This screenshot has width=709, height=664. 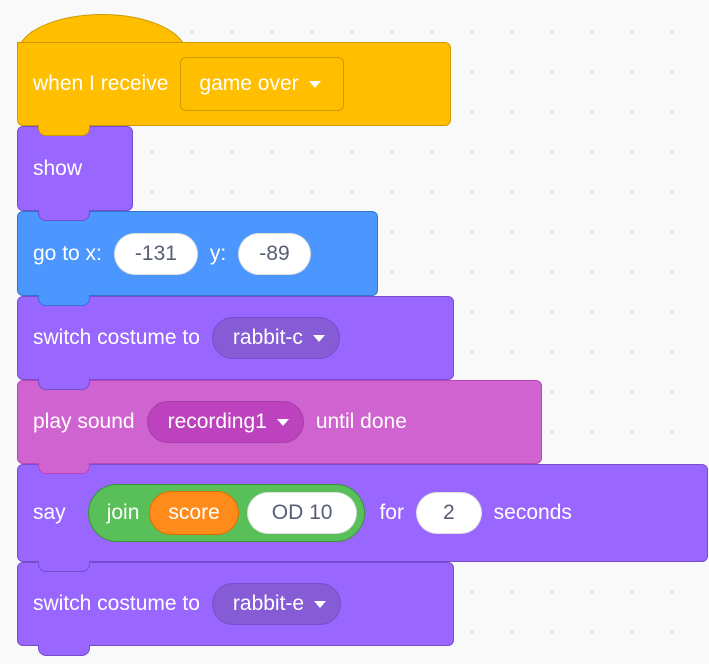 What do you see at coordinates (532, 512) in the screenshot?
I see `seconds-label: seconds` at bounding box center [532, 512].